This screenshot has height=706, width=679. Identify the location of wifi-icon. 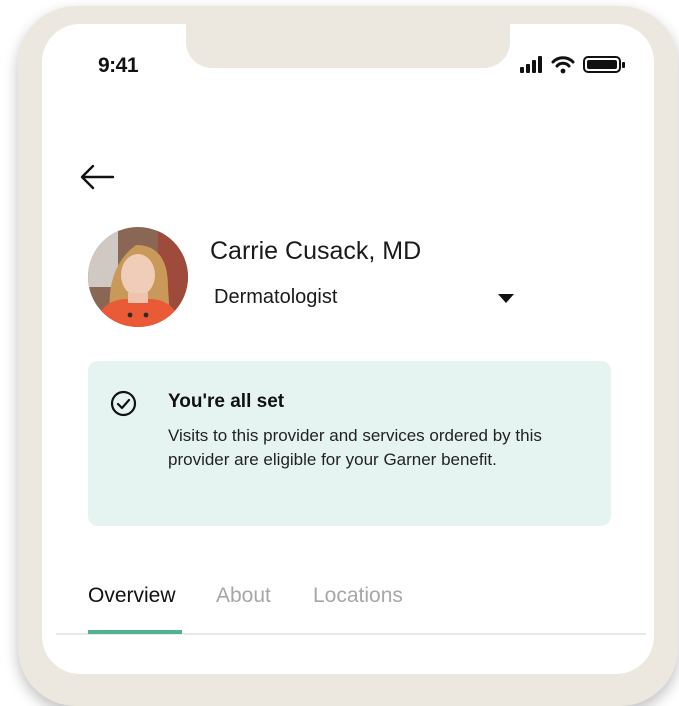
(563, 65).